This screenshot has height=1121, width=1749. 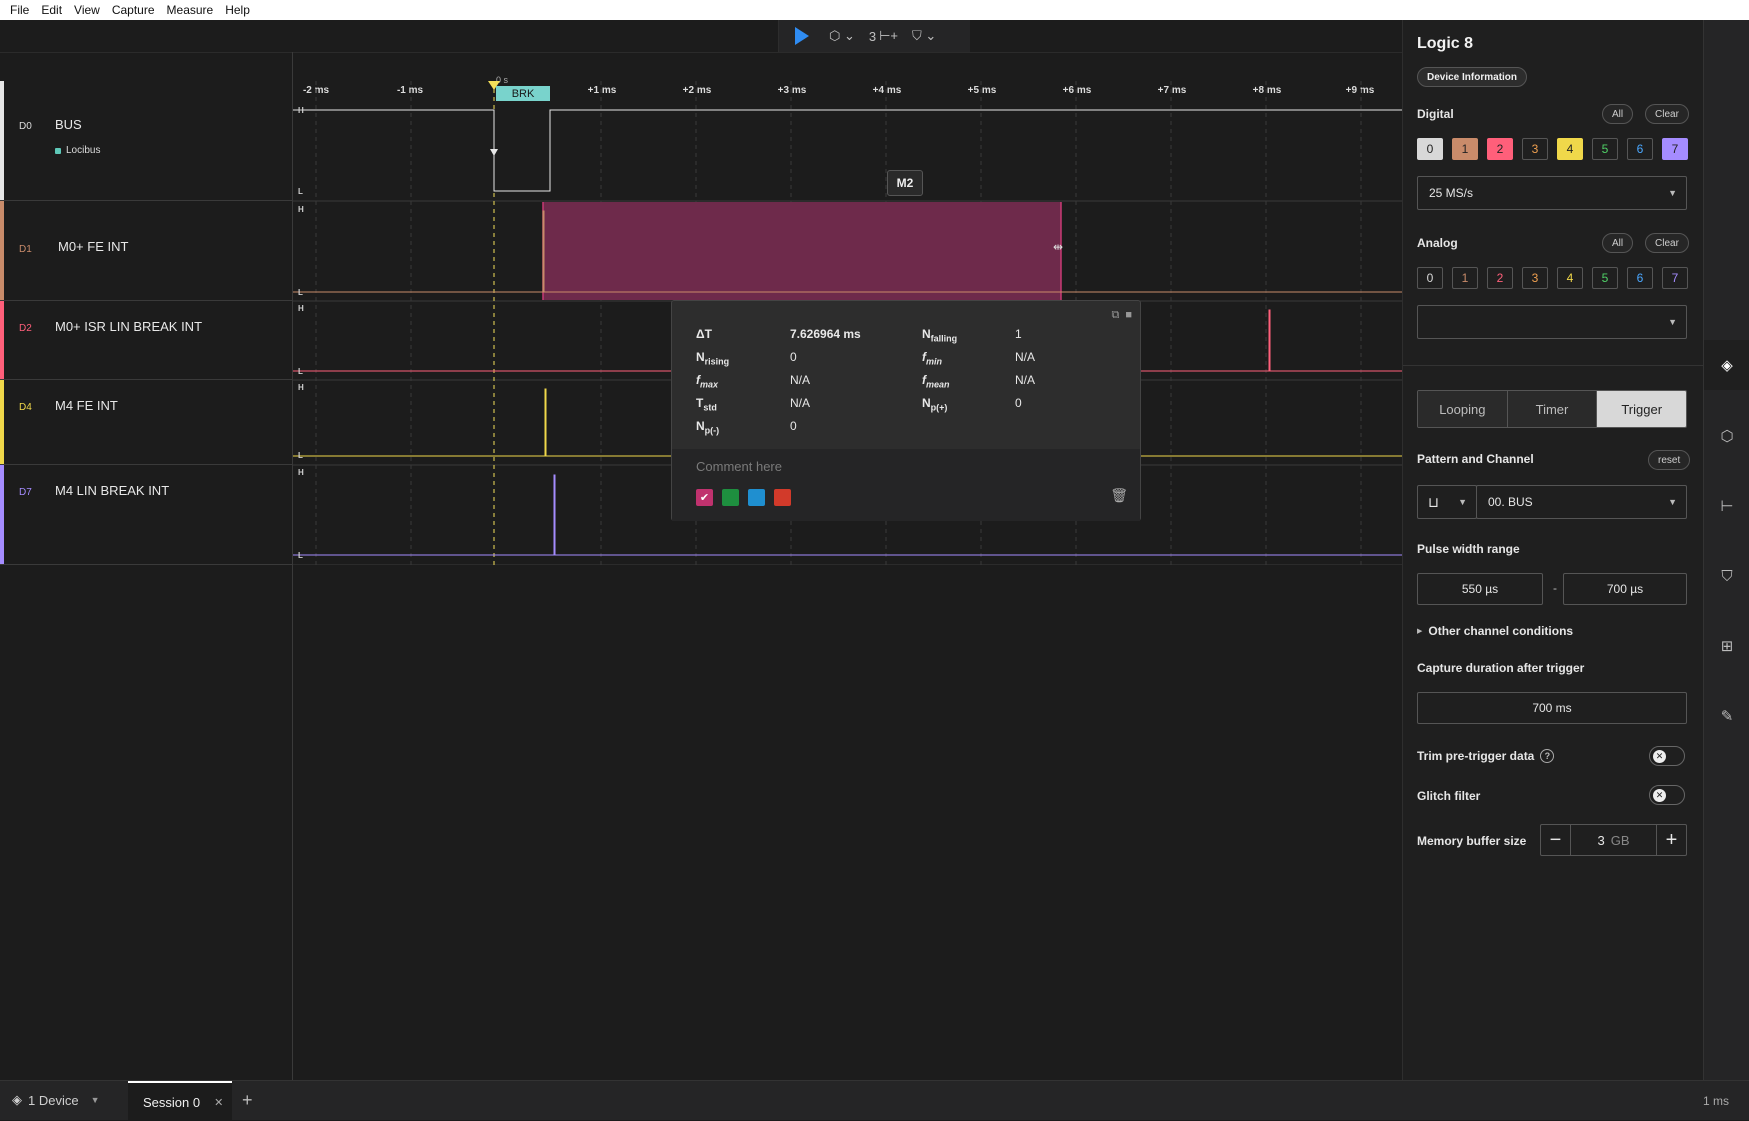 What do you see at coordinates (146, 422) in the screenshot?
I see `channel-row-d4: D4 M4 FE INT` at bounding box center [146, 422].